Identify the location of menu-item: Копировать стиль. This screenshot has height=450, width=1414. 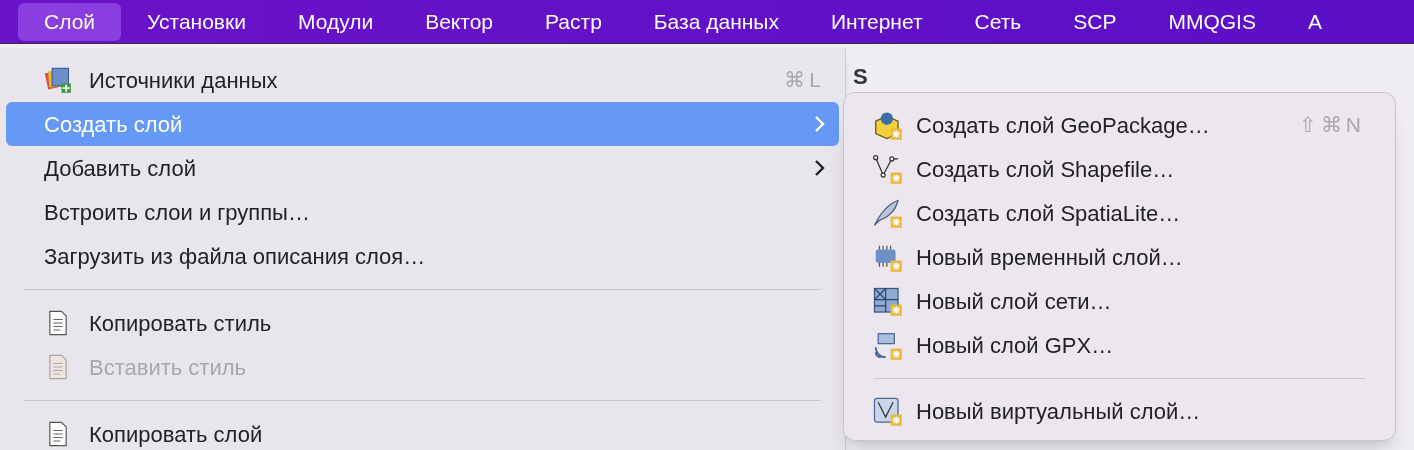
(422, 323).